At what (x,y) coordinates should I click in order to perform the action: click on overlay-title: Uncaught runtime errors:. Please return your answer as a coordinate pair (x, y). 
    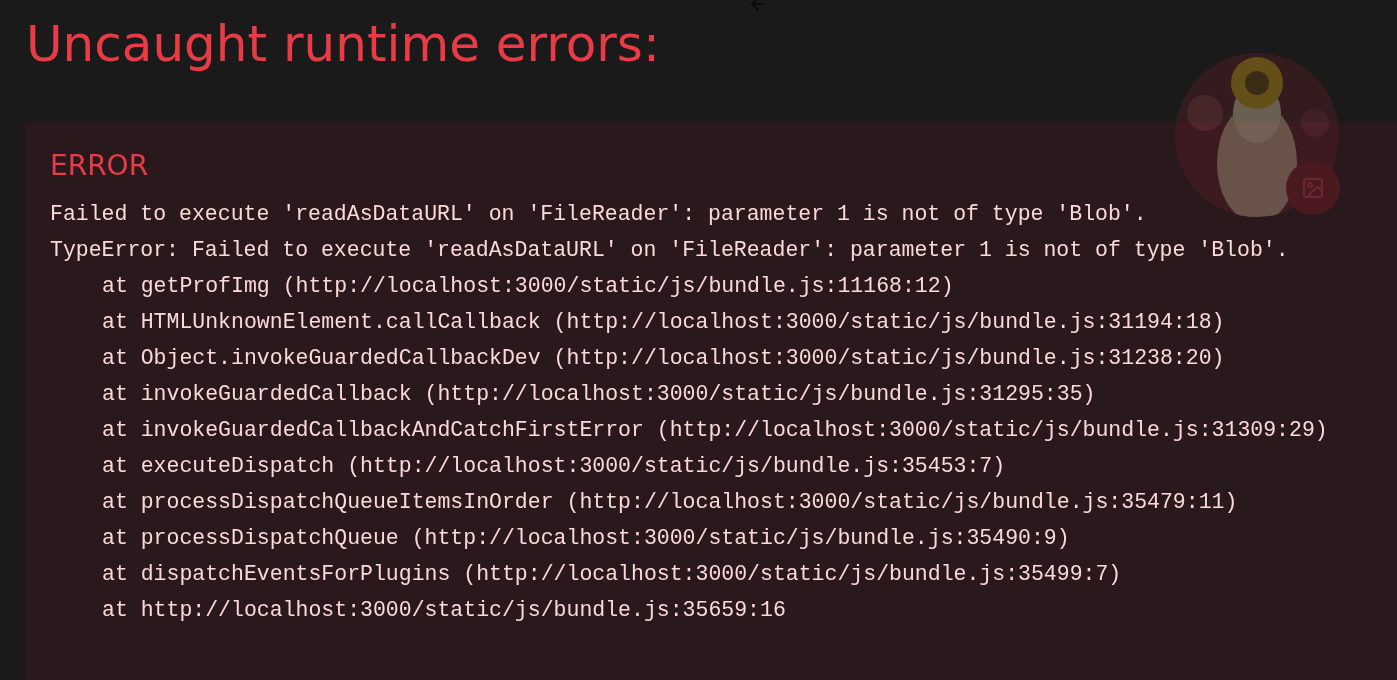
    Looking at the image, I should click on (343, 44).